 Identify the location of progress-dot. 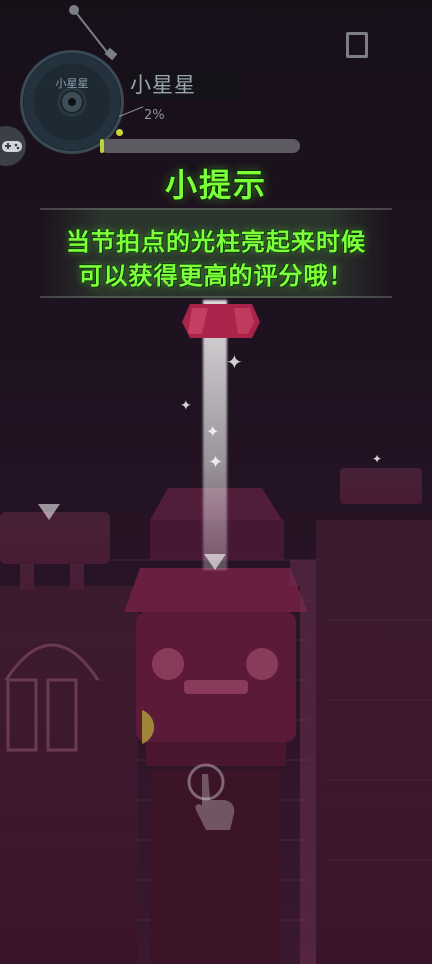
(119, 132).